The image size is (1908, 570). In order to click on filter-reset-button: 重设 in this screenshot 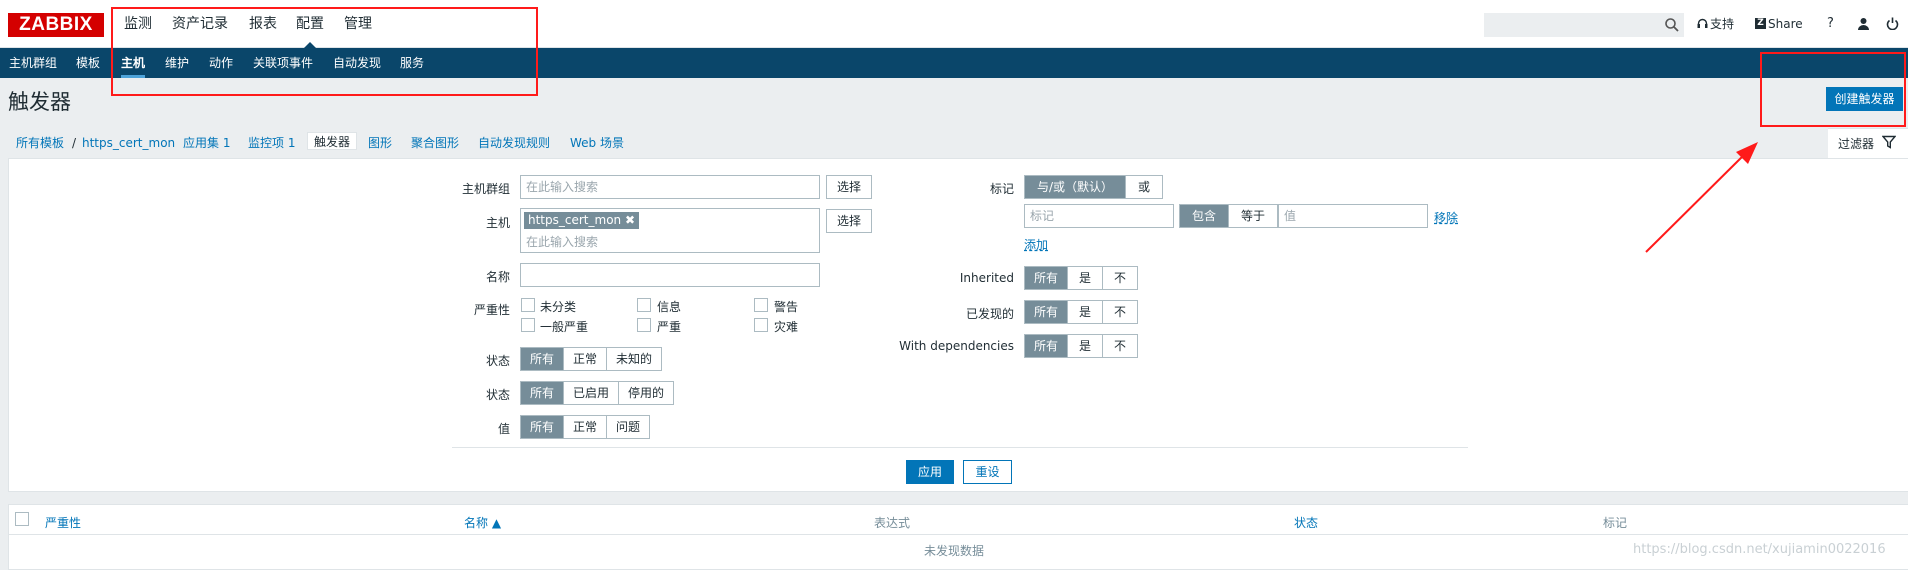, I will do `click(987, 472)`.